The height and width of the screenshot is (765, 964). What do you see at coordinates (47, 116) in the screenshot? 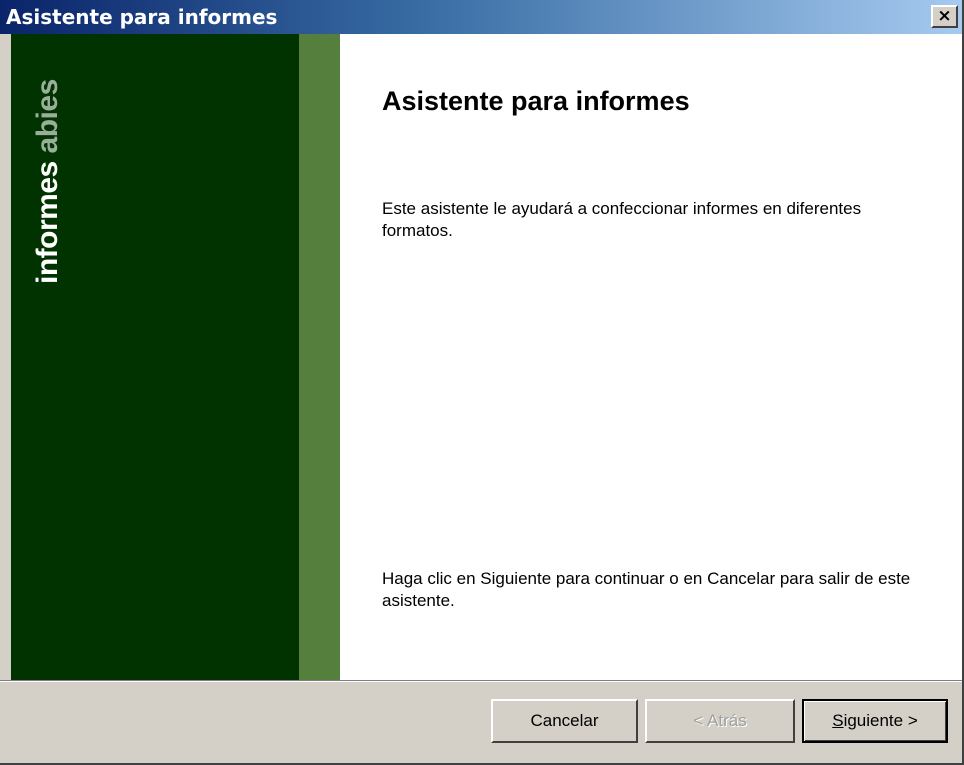
I see `logo-accent-text: abies` at bounding box center [47, 116].